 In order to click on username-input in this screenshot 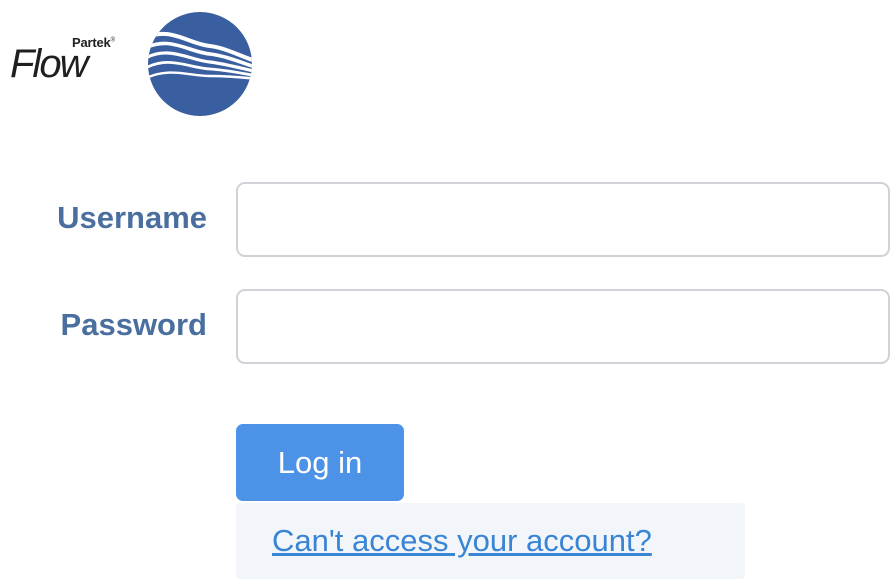, I will do `click(563, 219)`.